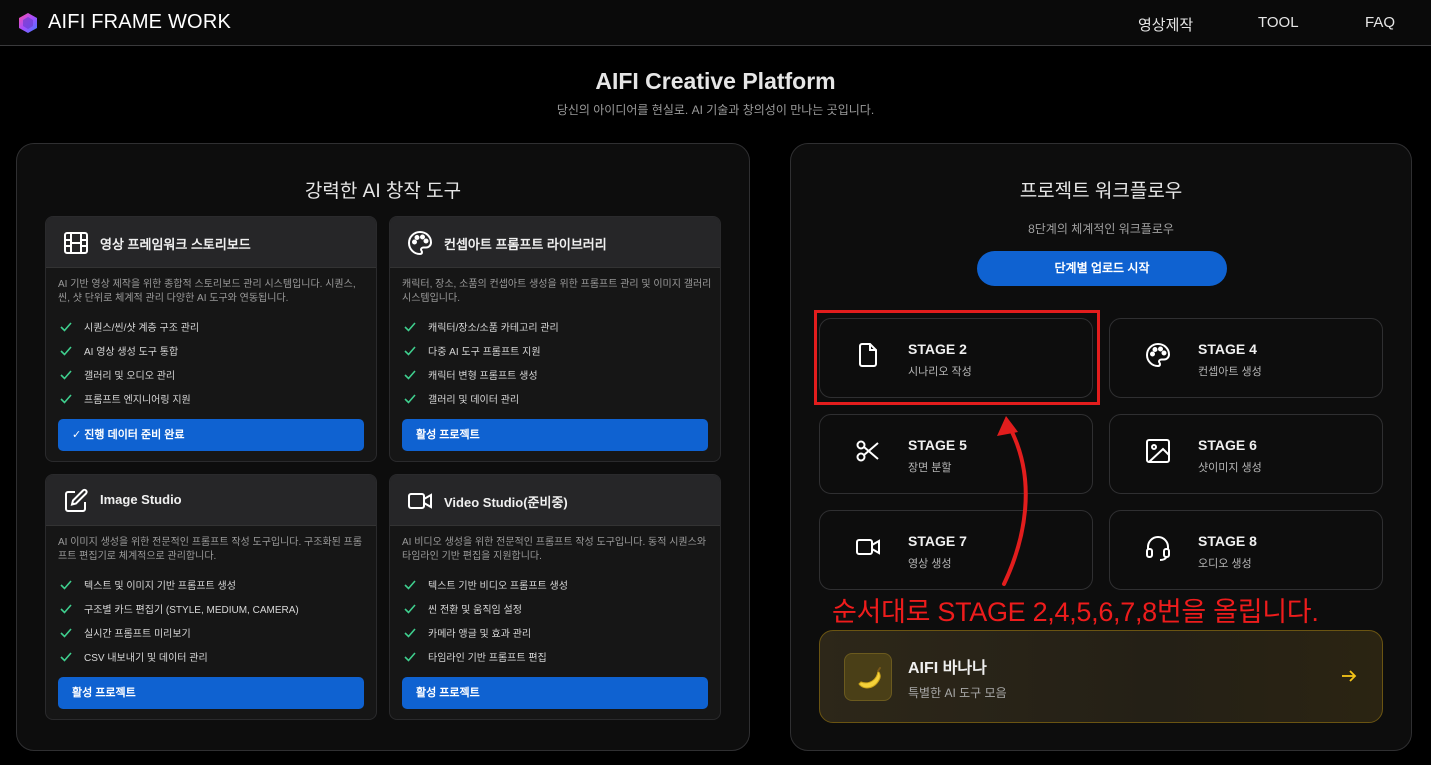  I want to click on feature-label: 다중 AI 도구 프롬프트 지원, so click(484, 352).